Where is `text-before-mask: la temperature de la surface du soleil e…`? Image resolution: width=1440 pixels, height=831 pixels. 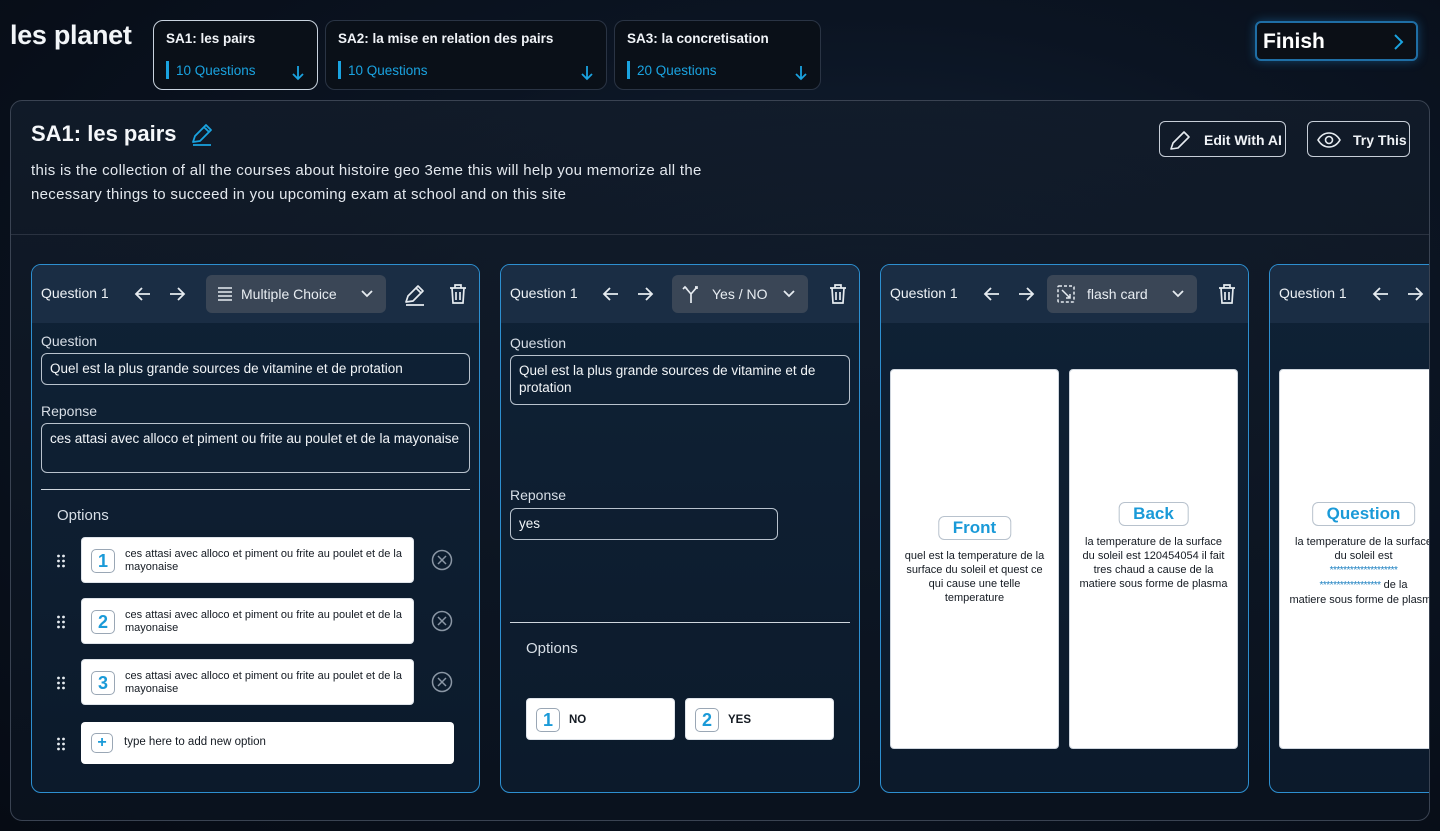 text-before-mask: la temperature de la surface du soleil e… is located at coordinates (1362, 549).